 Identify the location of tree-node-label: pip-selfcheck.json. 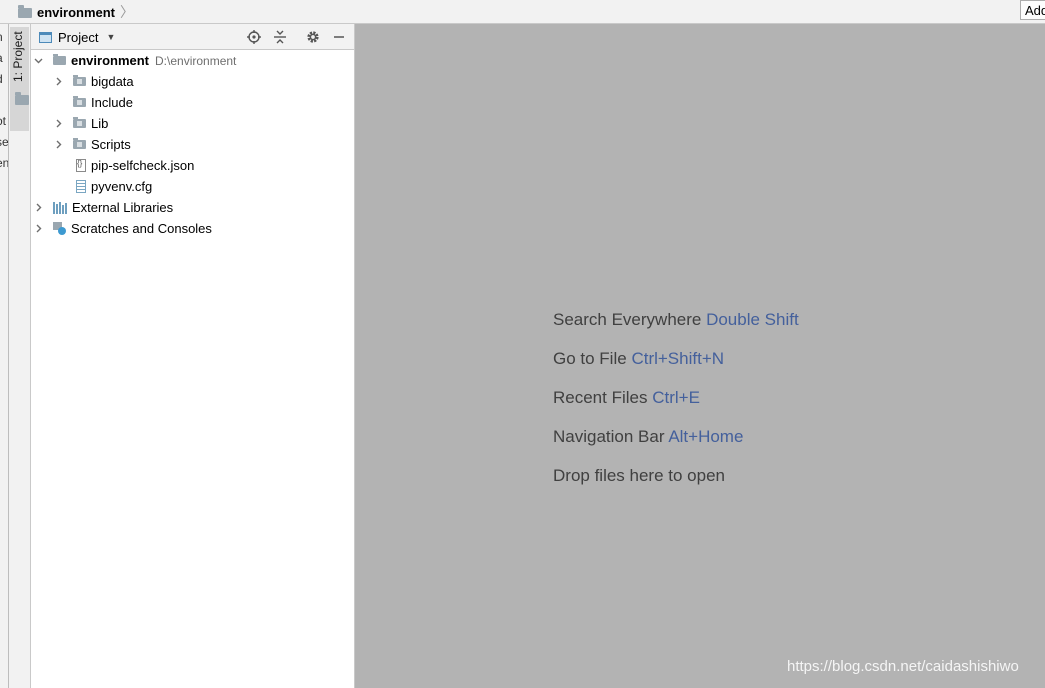
(143, 165).